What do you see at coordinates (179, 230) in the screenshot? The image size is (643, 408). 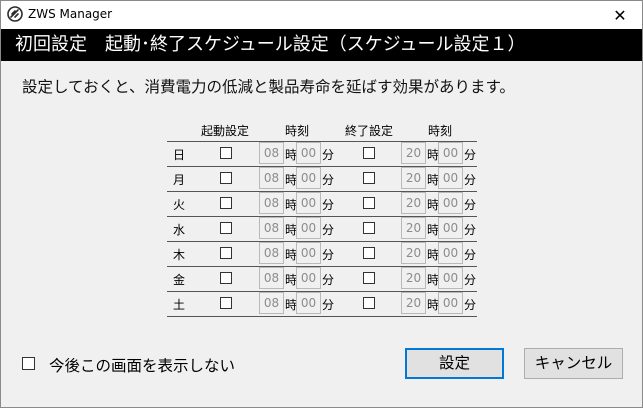 I see `day-label: 水` at bounding box center [179, 230].